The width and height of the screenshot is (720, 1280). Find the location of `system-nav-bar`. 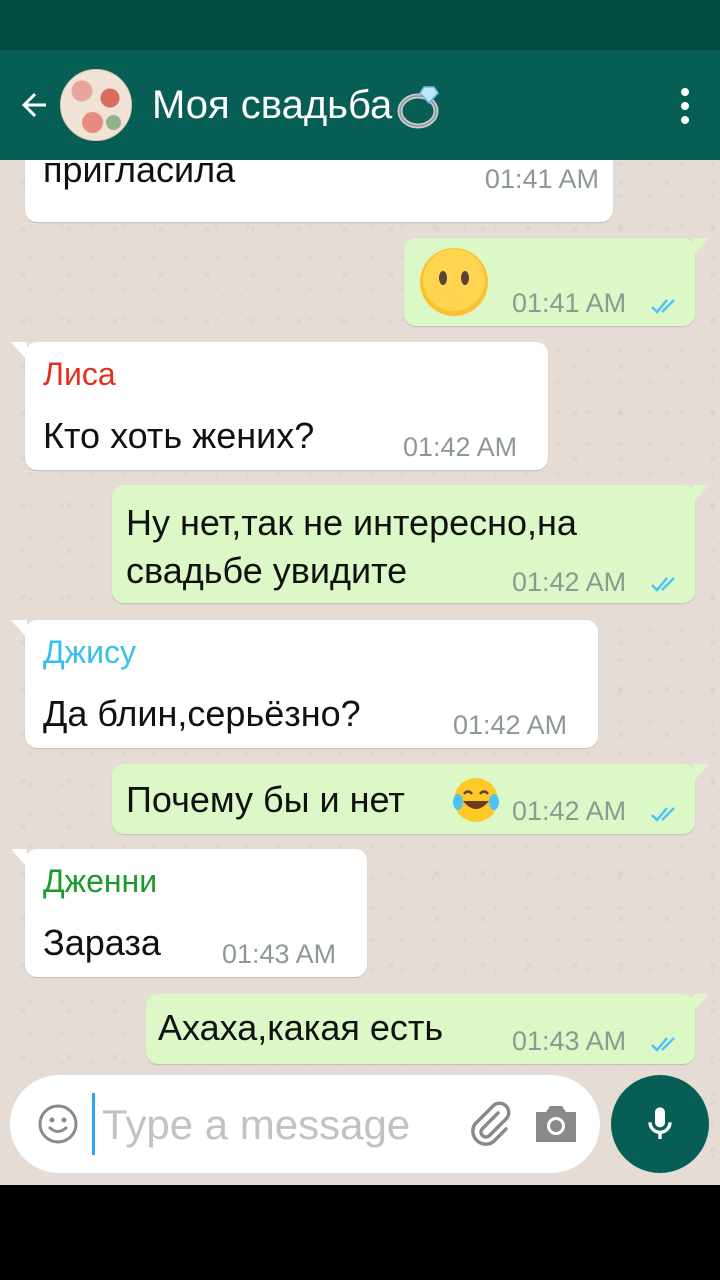

system-nav-bar is located at coordinates (360, 1232).